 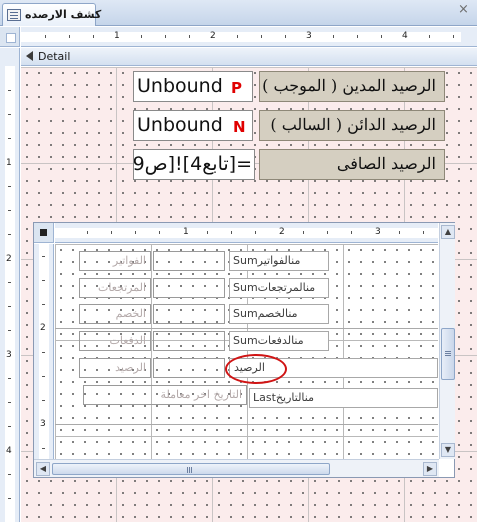 I want to click on ghost-label: الرصيد, so click(x=115, y=368).